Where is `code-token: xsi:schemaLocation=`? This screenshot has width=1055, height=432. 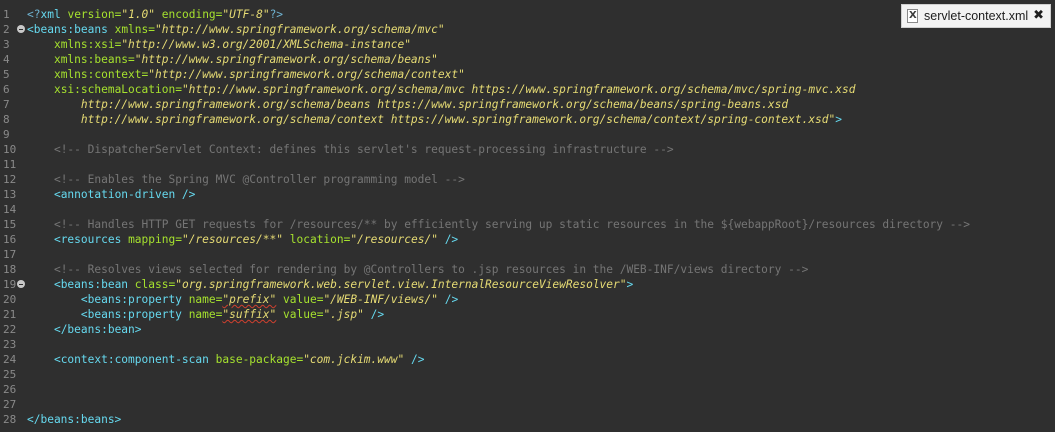 code-token: xsi:schemaLocation= is located at coordinates (117, 89).